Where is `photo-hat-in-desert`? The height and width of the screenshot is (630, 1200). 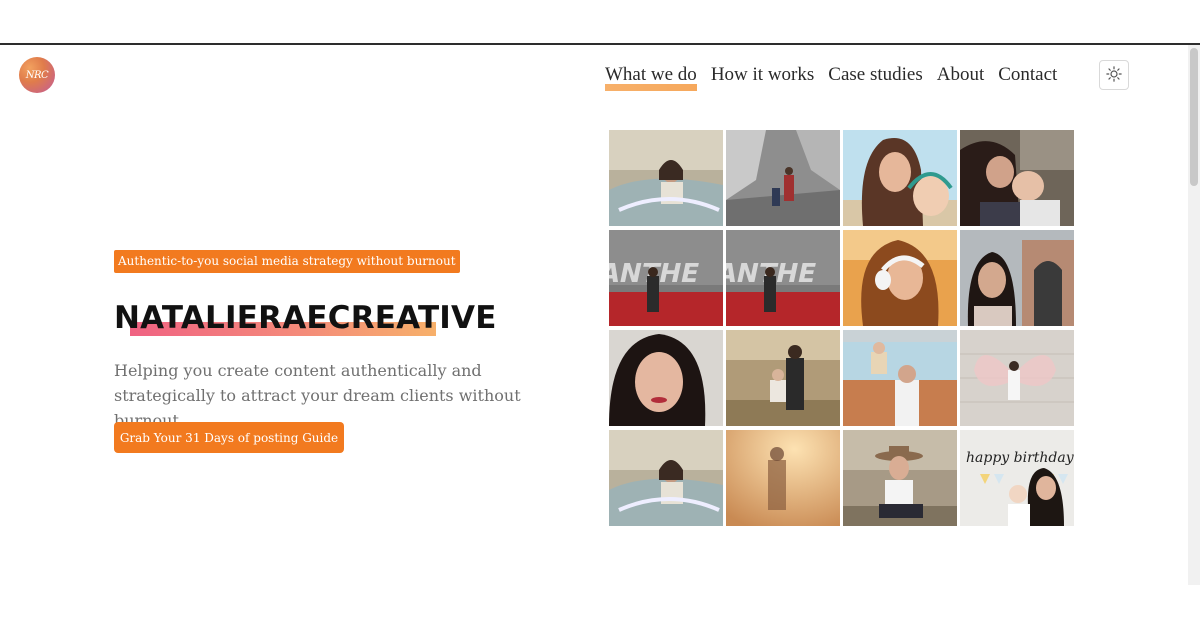
photo-hat-in-desert is located at coordinates (900, 478).